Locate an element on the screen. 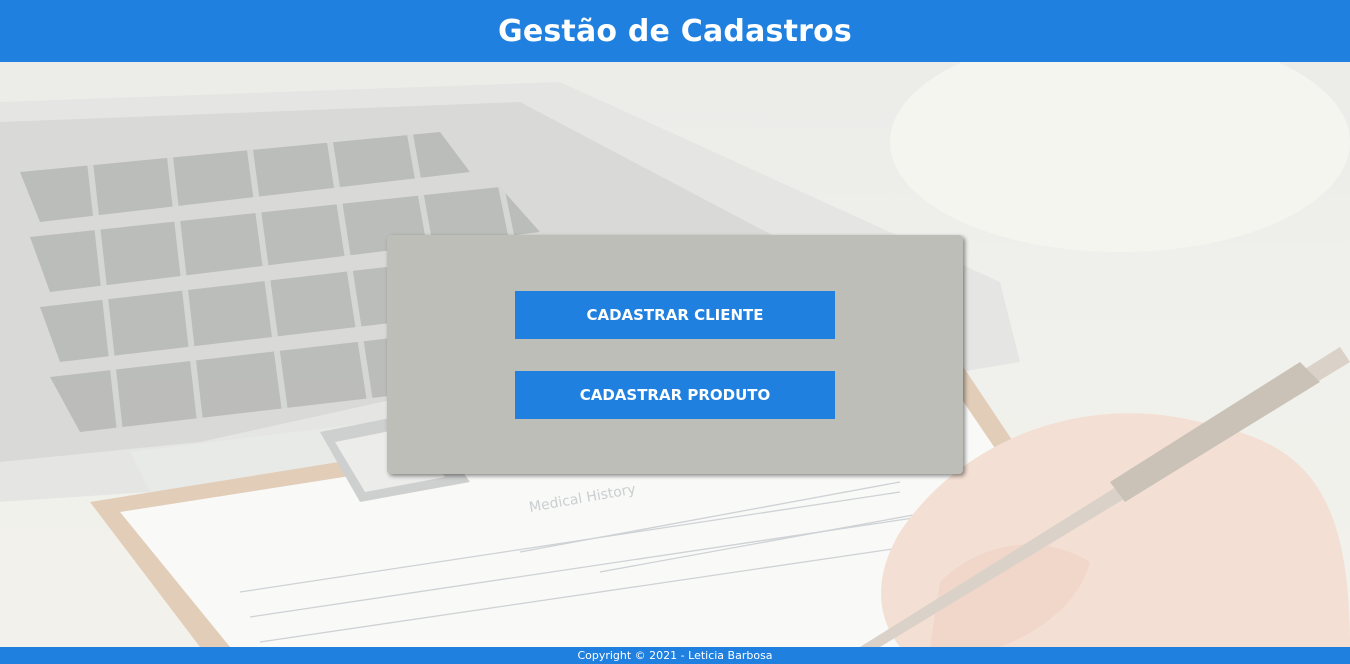 The height and width of the screenshot is (664, 1350). app-header: Gestão de Cadastros is located at coordinates (675, 31).